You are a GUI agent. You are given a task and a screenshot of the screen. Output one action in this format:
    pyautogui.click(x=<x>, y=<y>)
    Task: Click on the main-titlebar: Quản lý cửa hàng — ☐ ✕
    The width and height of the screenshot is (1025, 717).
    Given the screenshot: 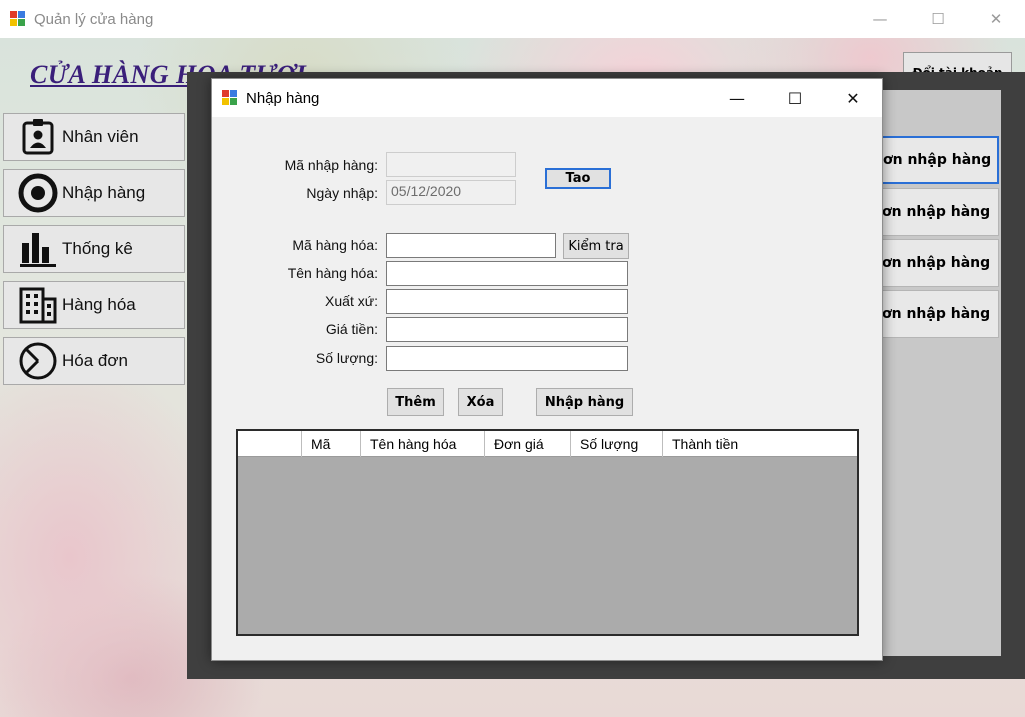 What is the action you would take?
    pyautogui.click(x=512, y=19)
    